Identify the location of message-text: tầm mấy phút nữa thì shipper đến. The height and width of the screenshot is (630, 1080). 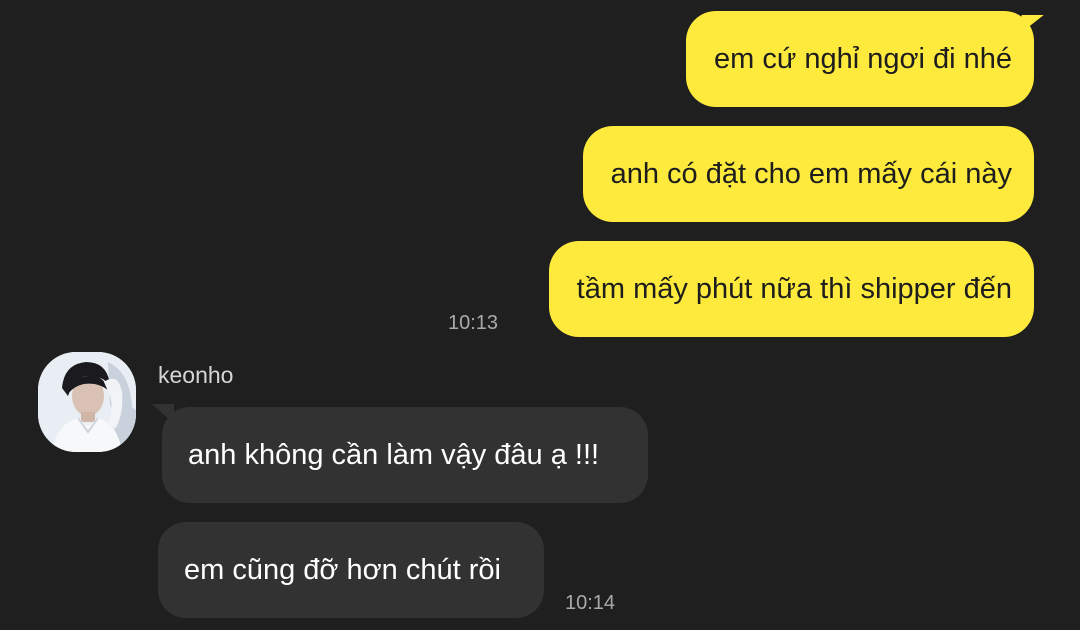
(794, 288).